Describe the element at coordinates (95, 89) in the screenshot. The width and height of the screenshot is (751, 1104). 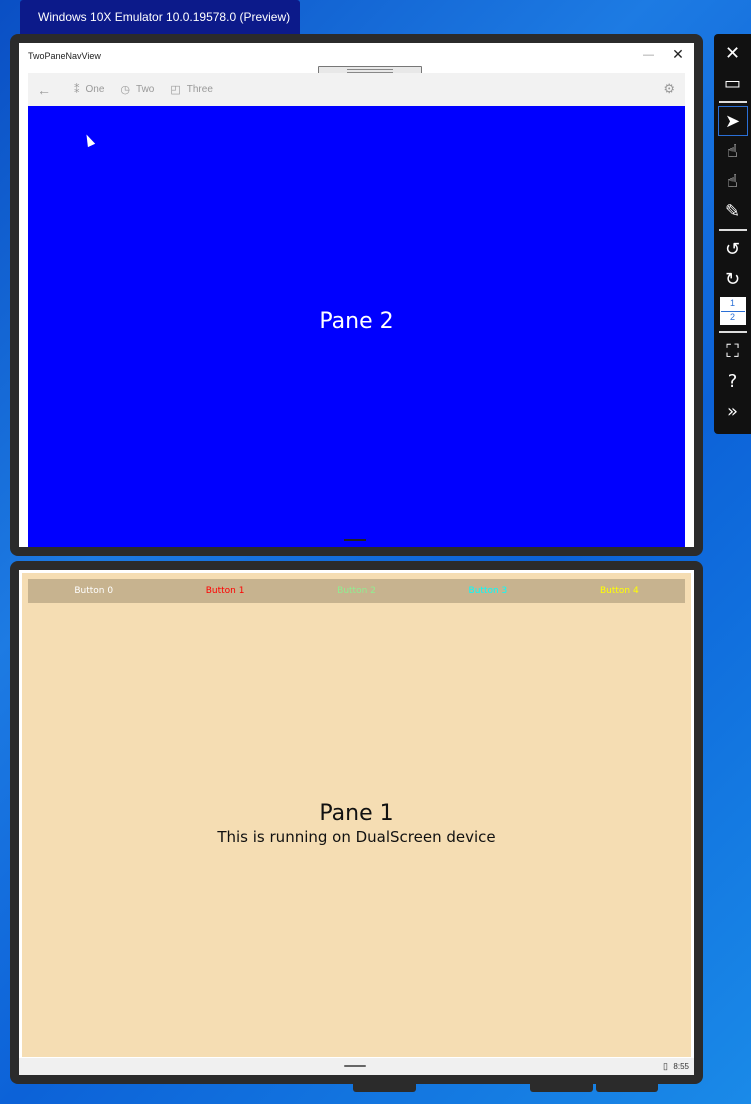
I see `nav-item-label: One` at that location.